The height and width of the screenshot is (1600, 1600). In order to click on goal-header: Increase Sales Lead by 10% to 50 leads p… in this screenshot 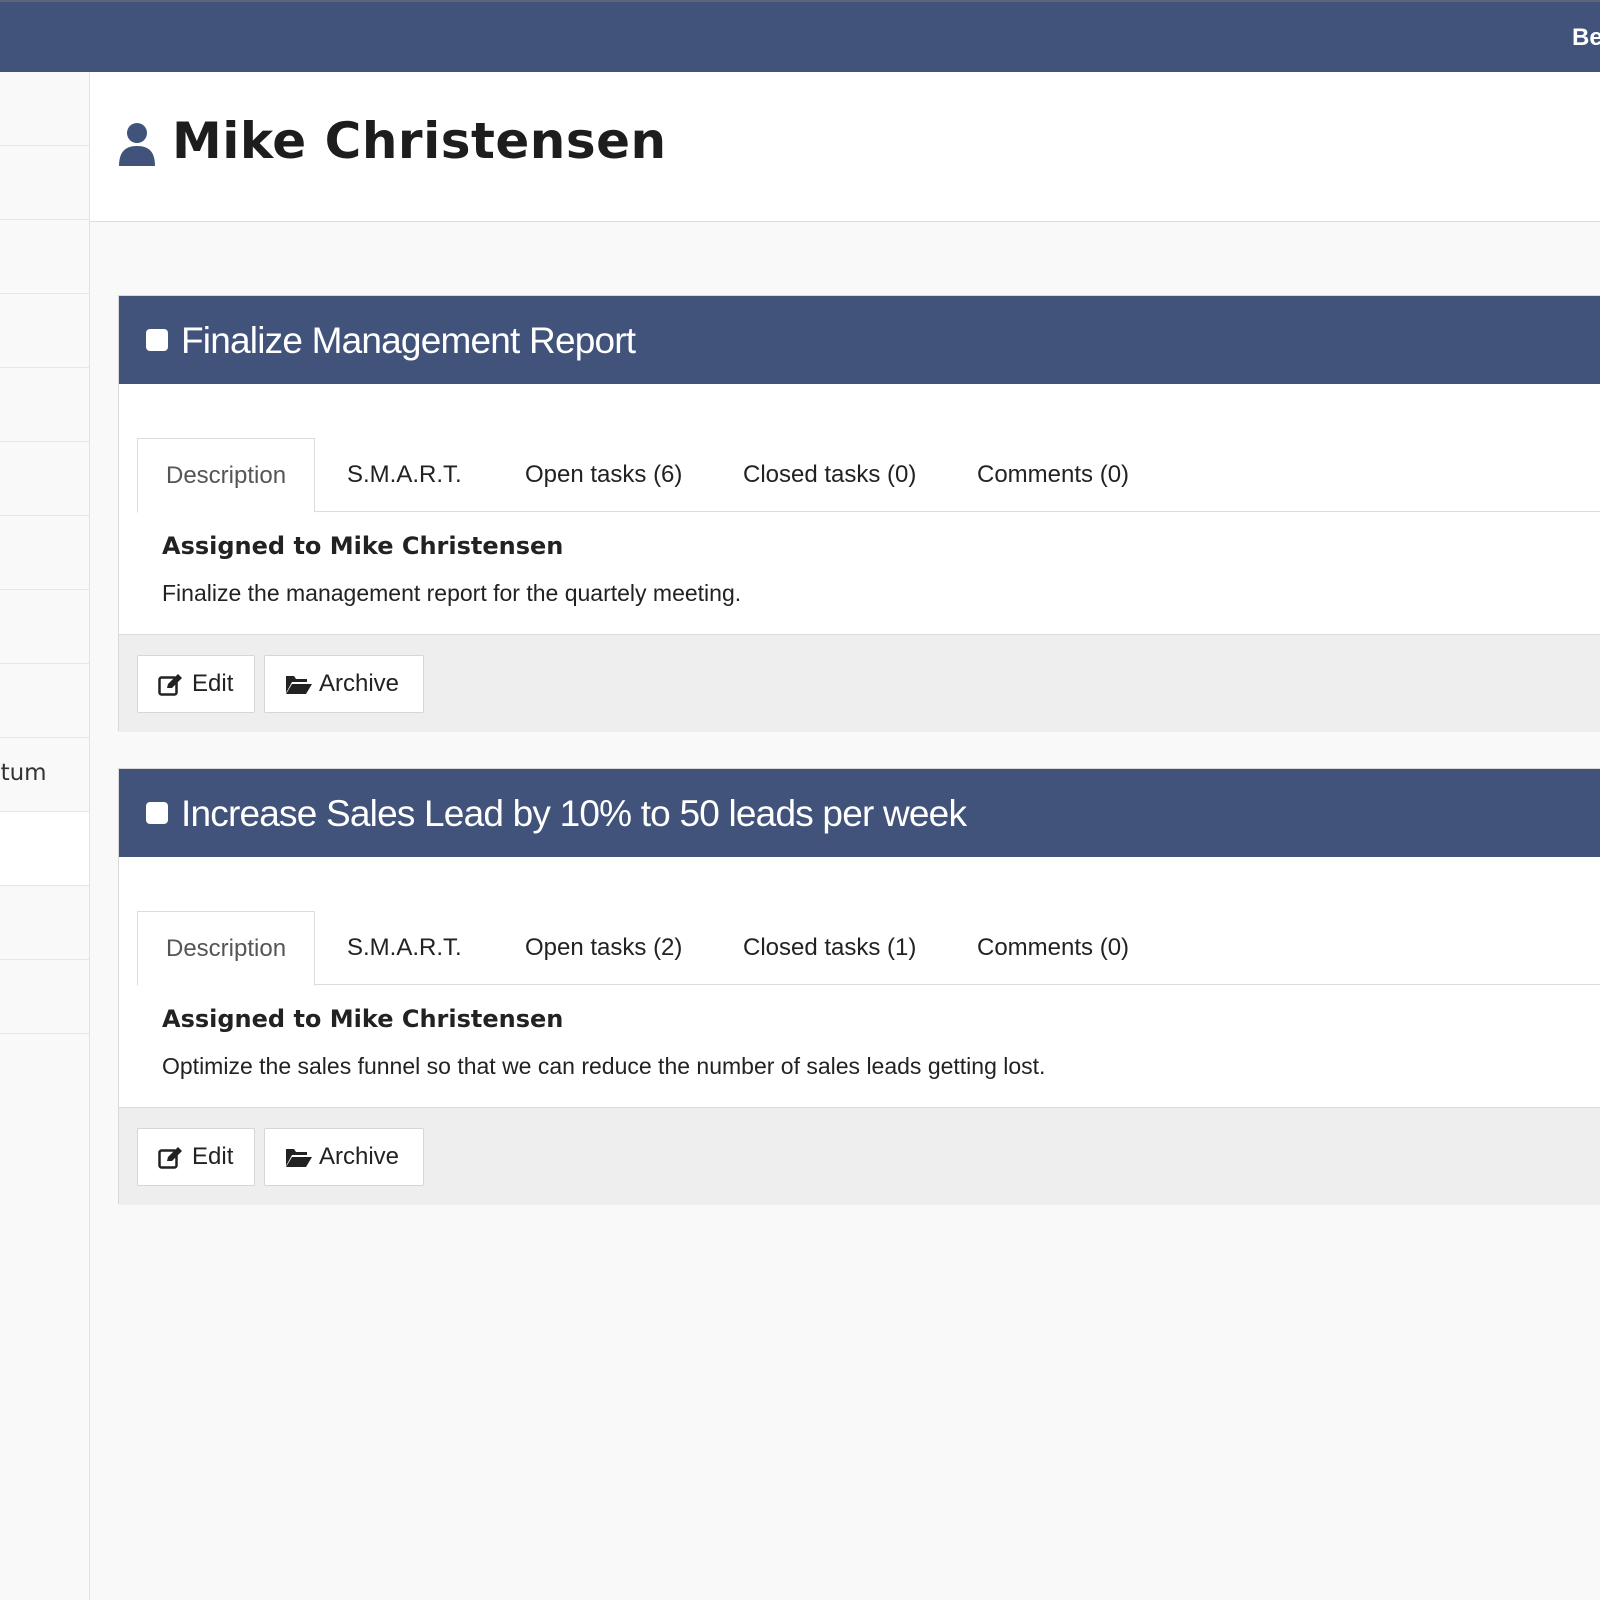, I will do `click(859, 813)`.